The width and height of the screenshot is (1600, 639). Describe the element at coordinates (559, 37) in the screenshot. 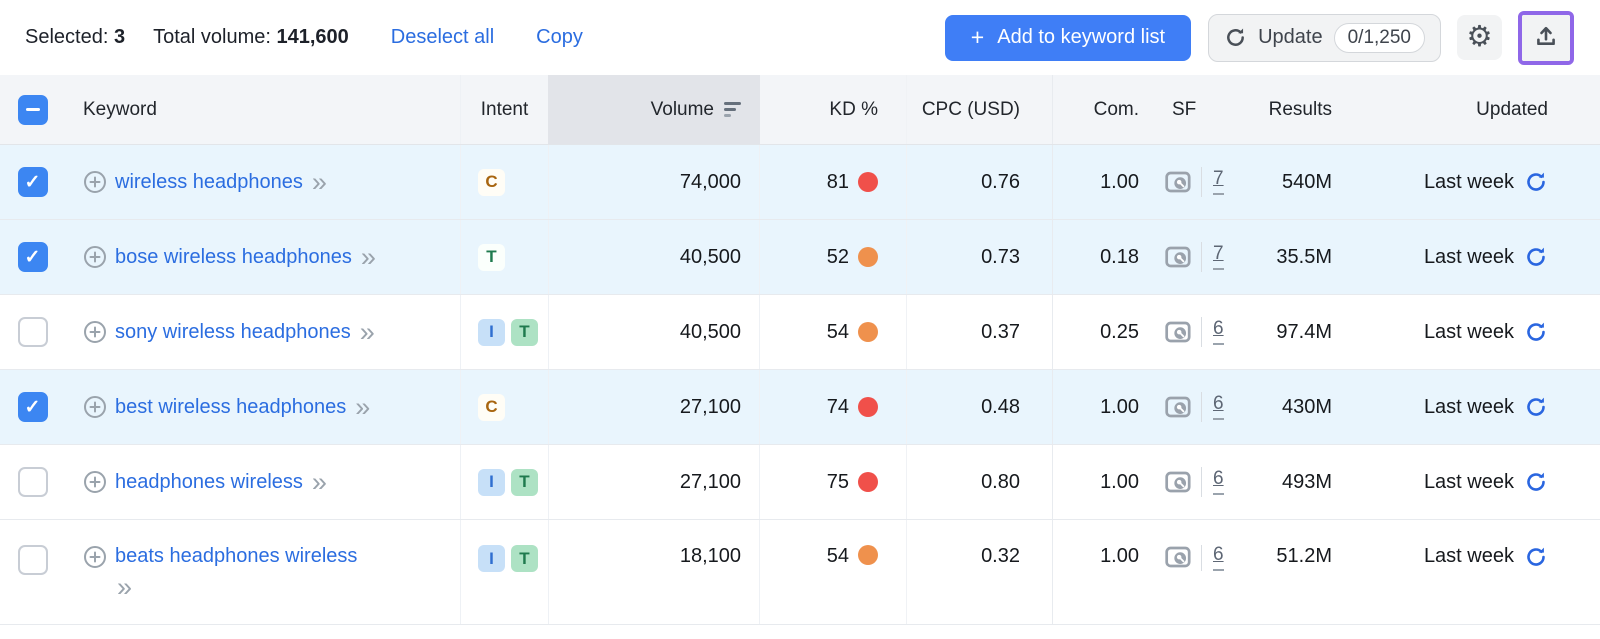

I see `copy-link: Copy` at that location.